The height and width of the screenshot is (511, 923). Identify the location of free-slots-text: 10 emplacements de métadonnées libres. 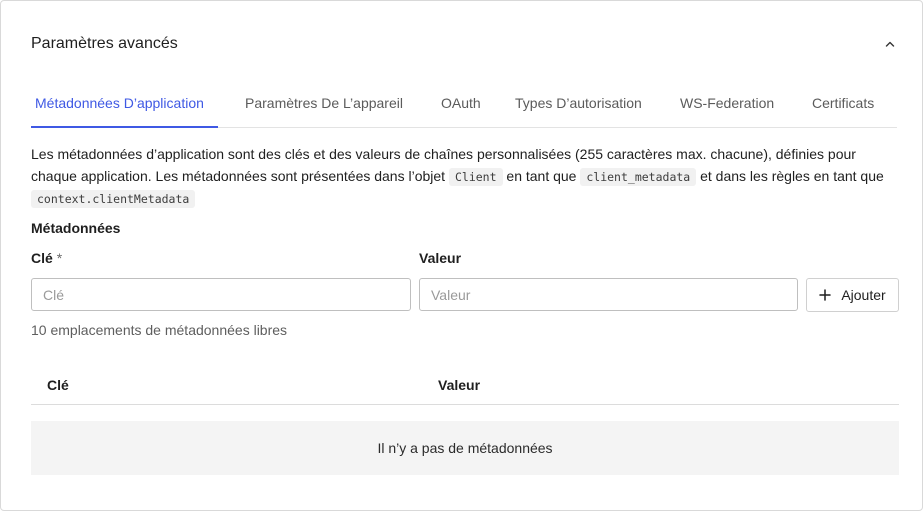
(159, 330).